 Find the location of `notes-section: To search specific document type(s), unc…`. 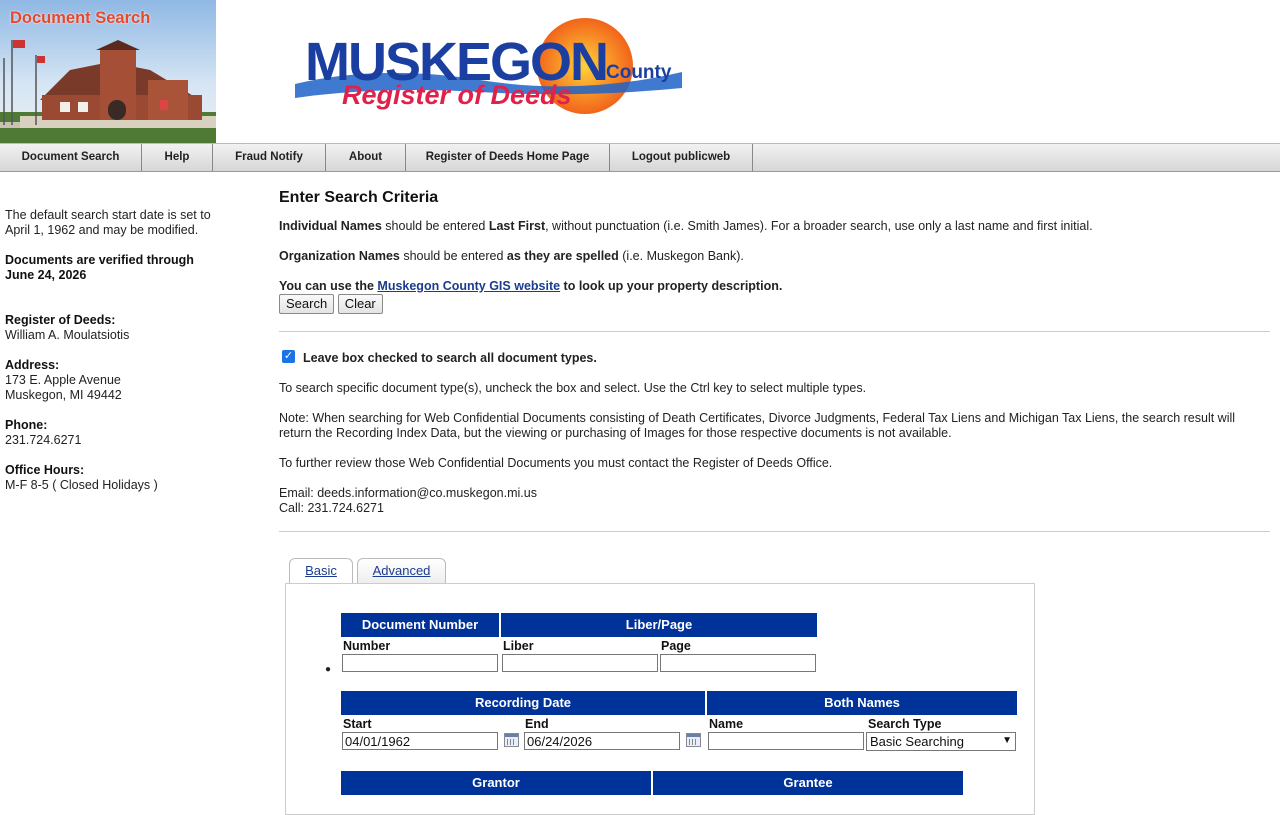

notes-section: To search specific document type(s), unc… is located at coordinates (774, 448).